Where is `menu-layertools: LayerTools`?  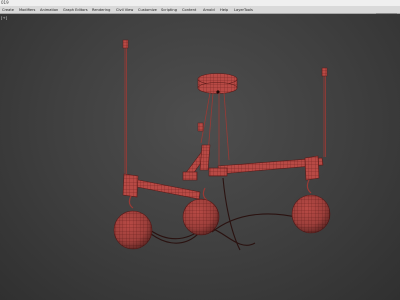 menu-layertools: LayerTools is located at coordinates (243, 10).